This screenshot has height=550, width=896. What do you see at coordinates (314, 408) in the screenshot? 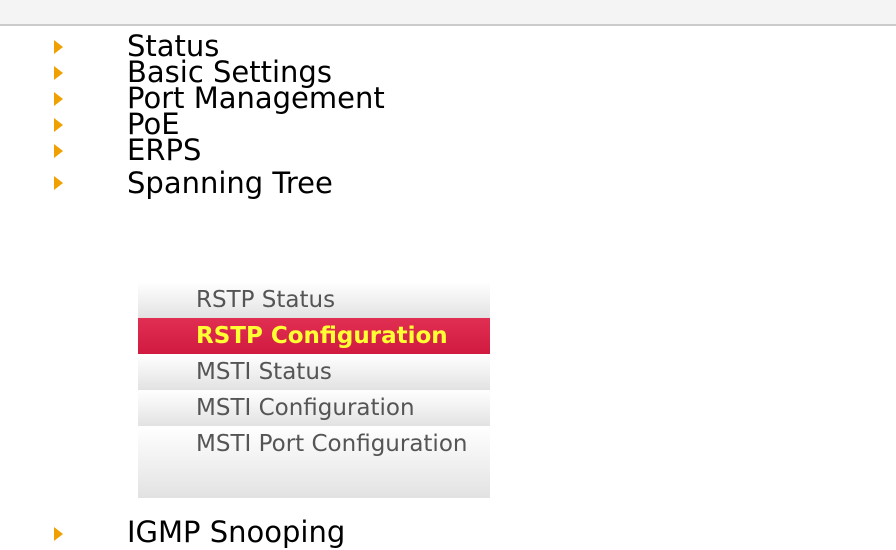
I see `submenu-item-msti-configuration: MSTI Configuration` at bounding box center [314, 408].